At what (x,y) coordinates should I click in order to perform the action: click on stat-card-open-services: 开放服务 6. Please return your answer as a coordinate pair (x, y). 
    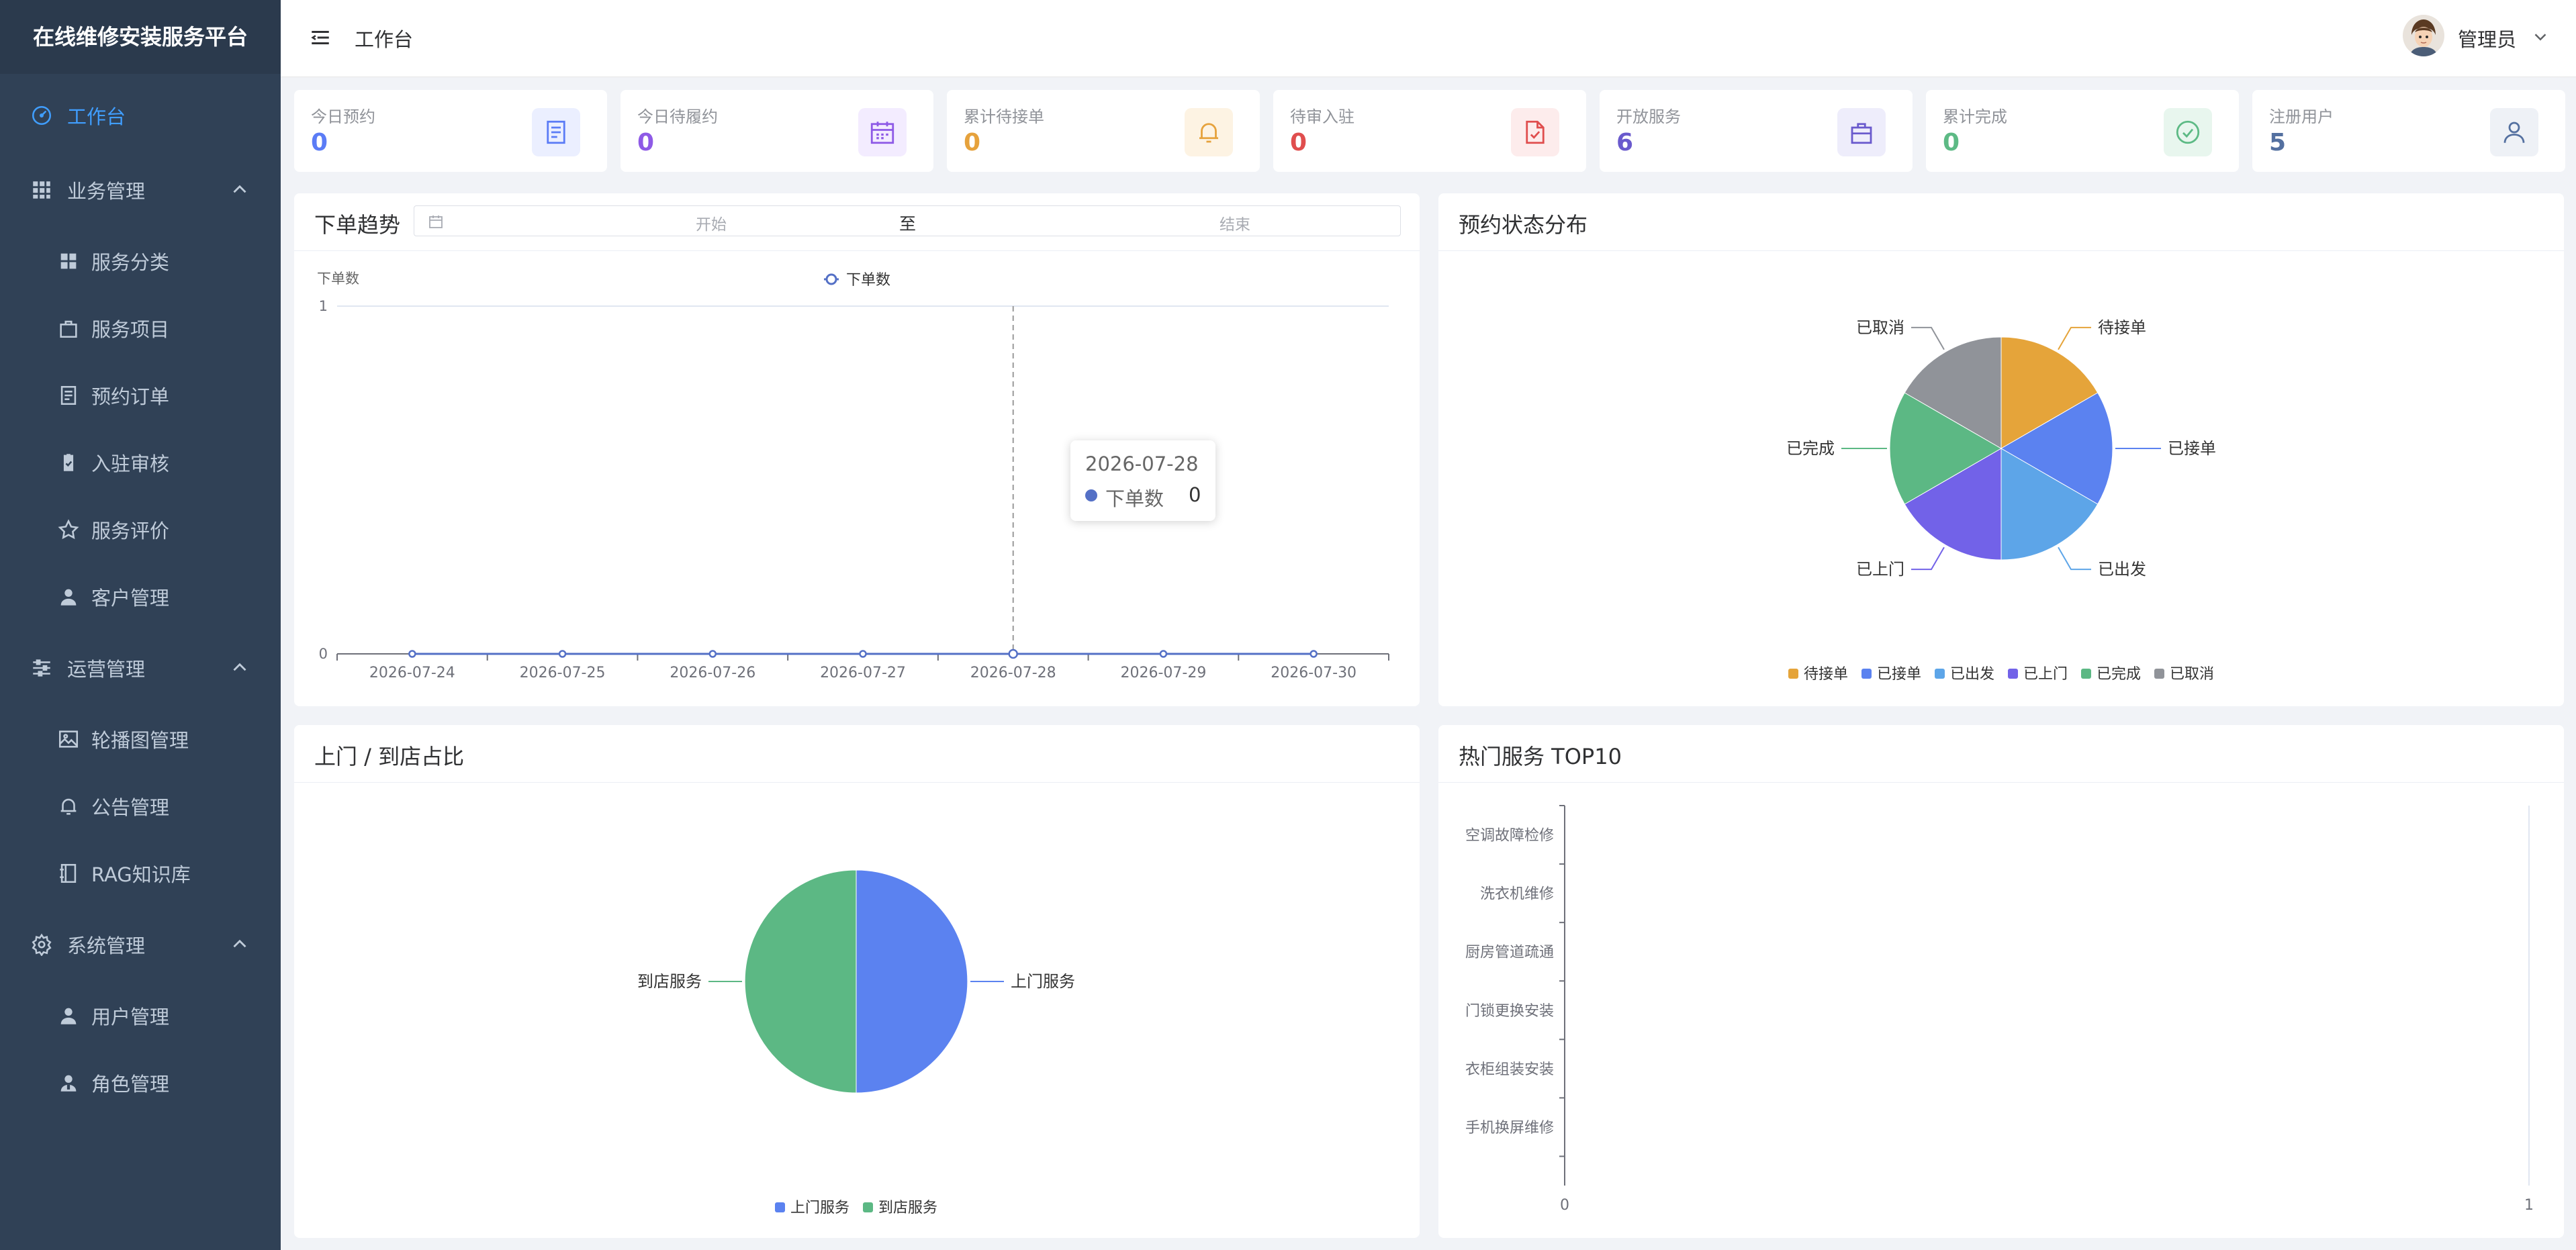
    Looking at the image, I should click on (1756, 131).